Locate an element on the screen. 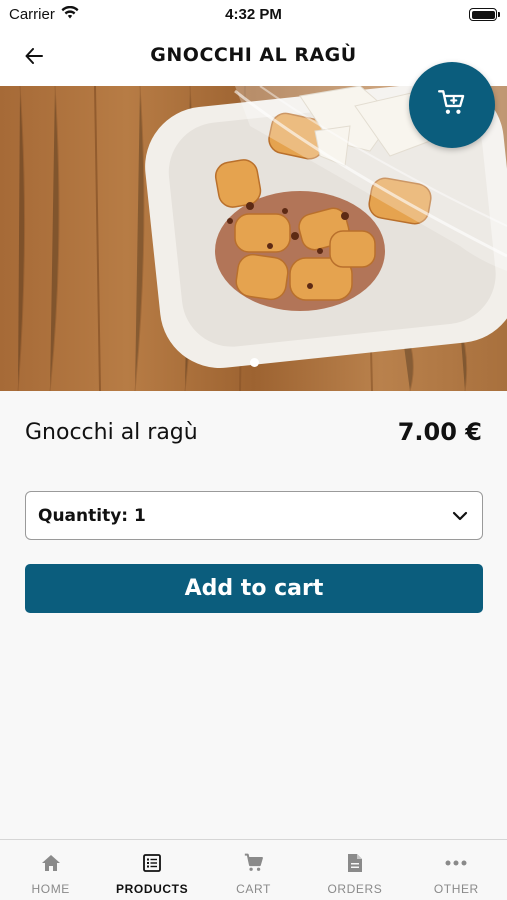 The width and height of the screenshot is (507, 900). chevron-down-icon is located at coordinates (460, 515).